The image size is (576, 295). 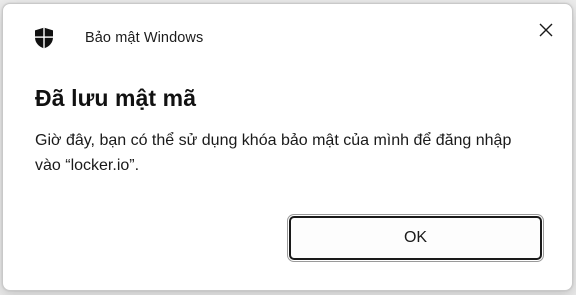 I want to click on dialog-heading: Đã lưu mật mã, so click(x=116, y=98).